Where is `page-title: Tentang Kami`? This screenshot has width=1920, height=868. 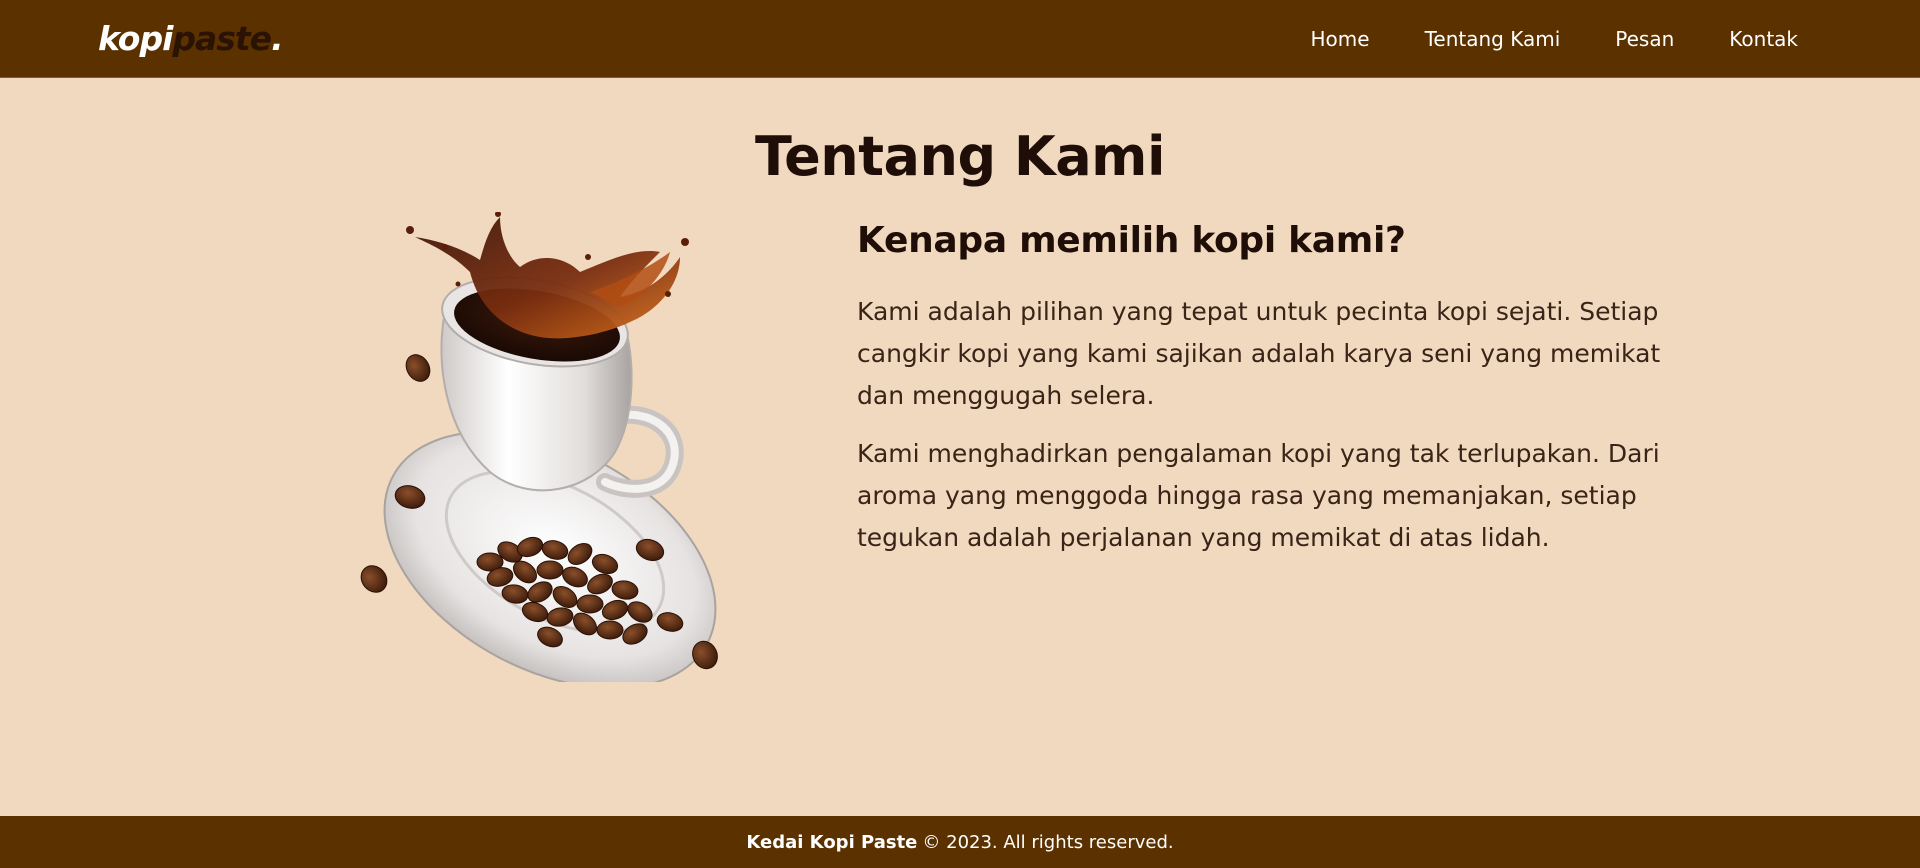
page-title: Tentang Kami is located at coordinates (960, 156).